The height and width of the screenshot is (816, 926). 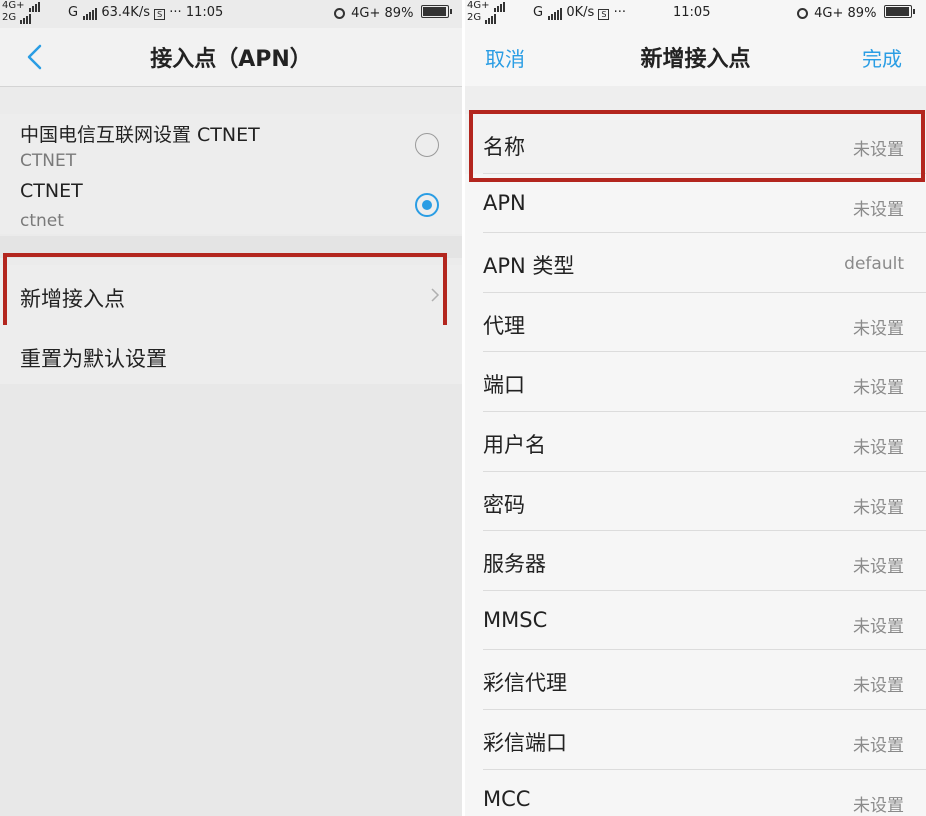 What do you see at coordinates (125, 12) in the screenshot?
I see `net-speed: 63.4K/s` at bounding box center [125, 12].